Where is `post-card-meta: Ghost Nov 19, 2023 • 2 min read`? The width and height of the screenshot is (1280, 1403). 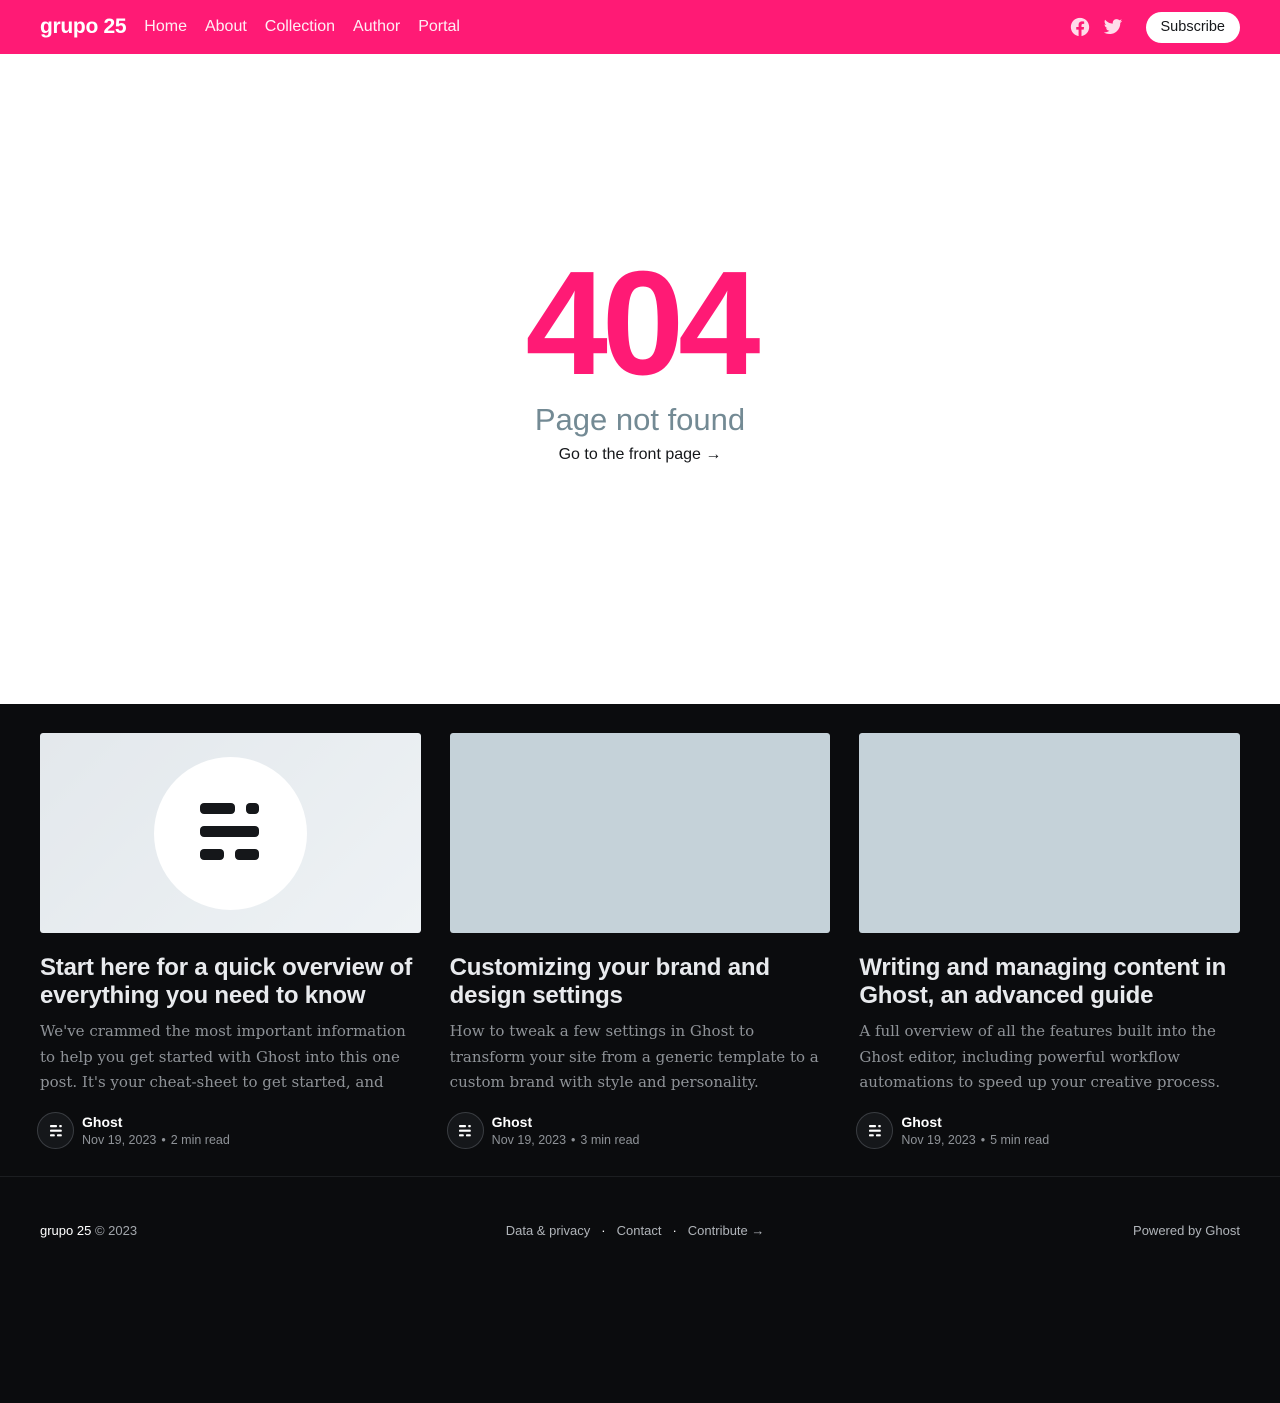 post-card-meta: Ghost Nov 19, 2023 • 2 min read is located at coordinates (229, 1130).